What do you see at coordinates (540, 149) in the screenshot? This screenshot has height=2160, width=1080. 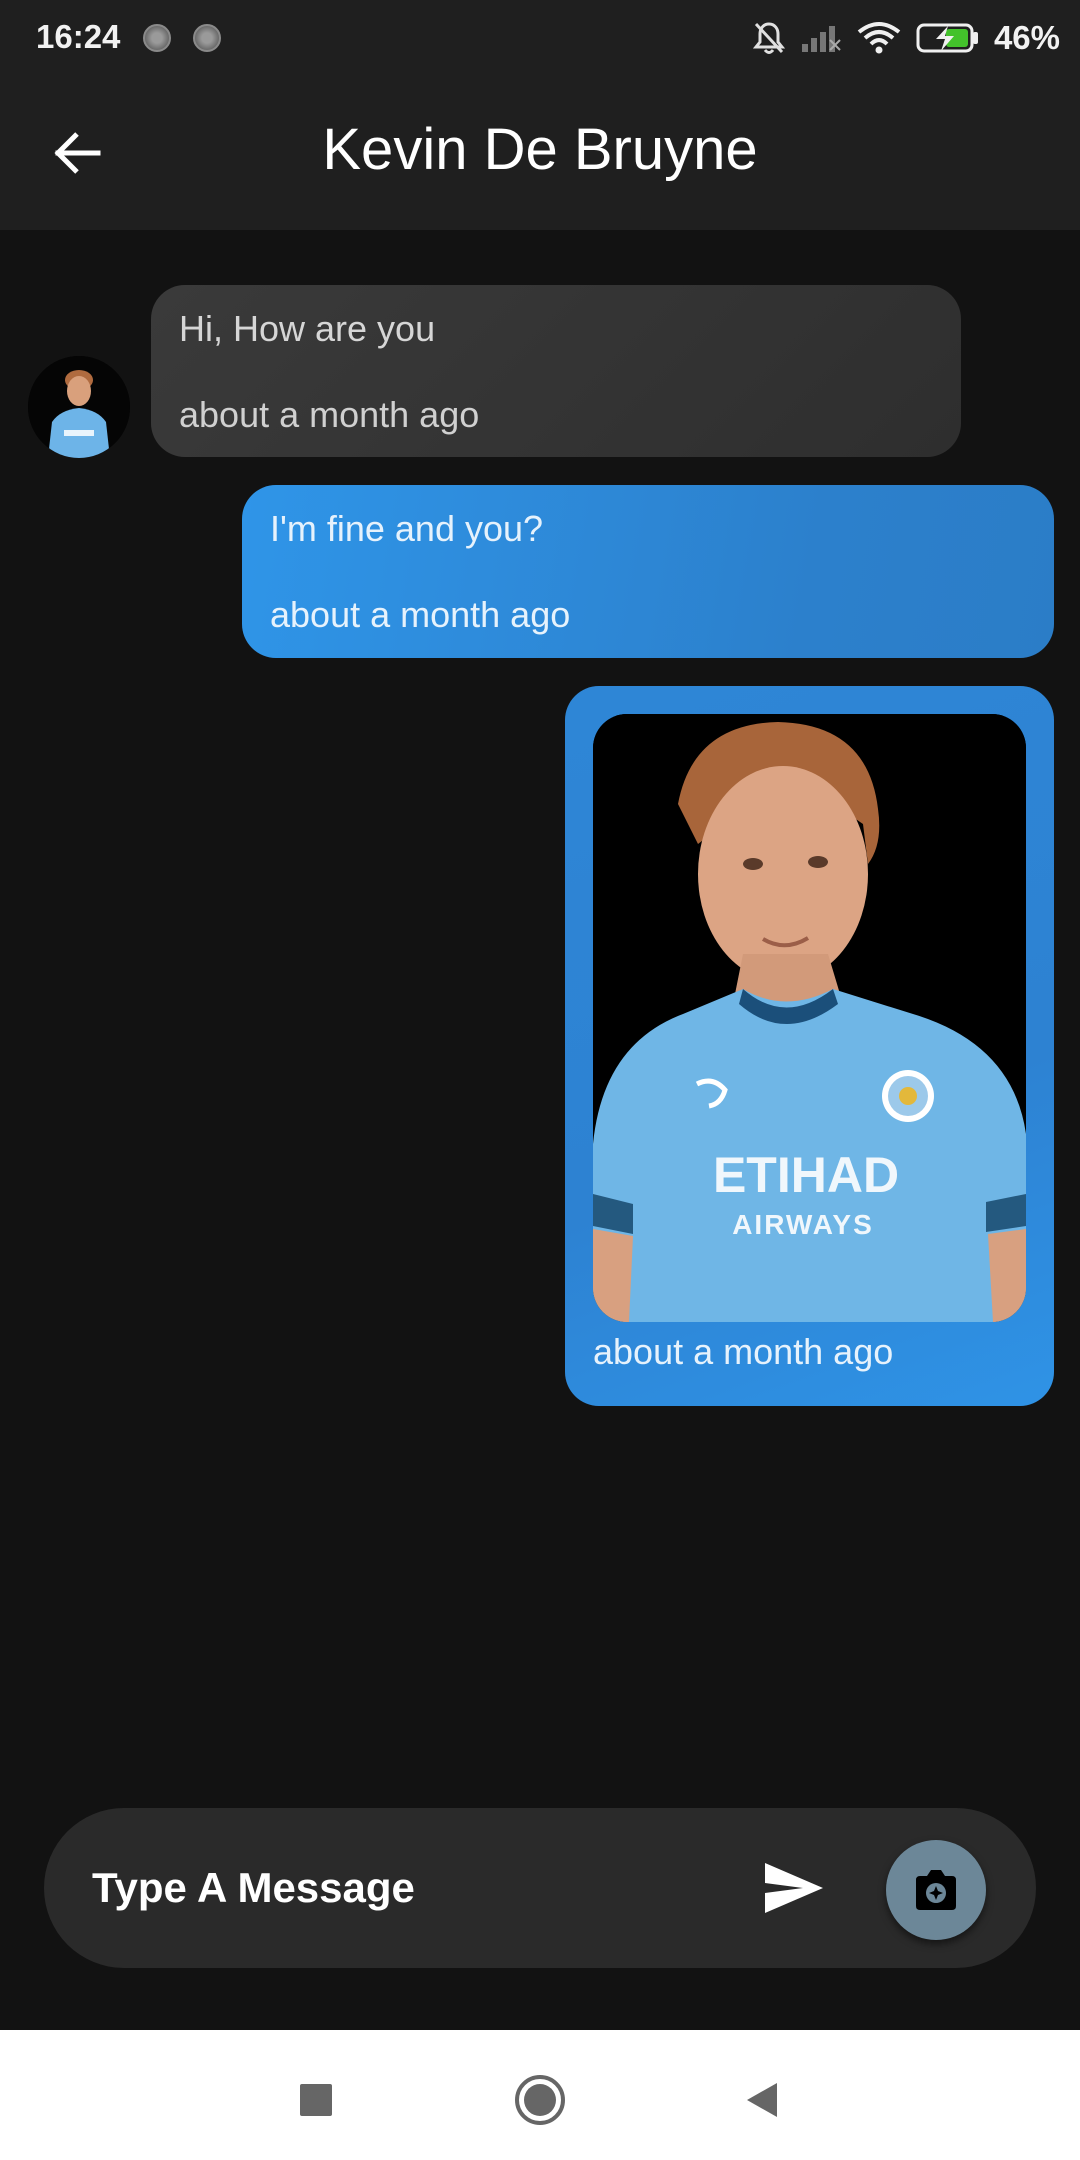 I see `page-title: Kevin De Bruyne` at bounding box center [540, 149].